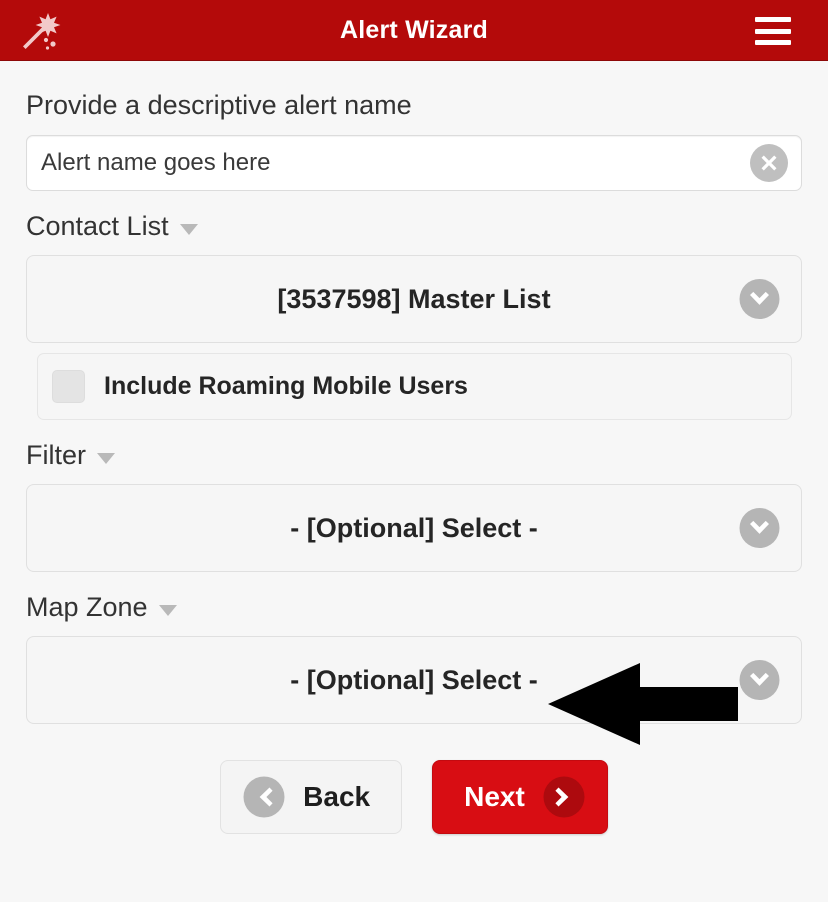  What do you see at coordinates (97, 226) in the screenshot?
I see `contact-list-label-text: Contact List` at bounding box center [97, 226].